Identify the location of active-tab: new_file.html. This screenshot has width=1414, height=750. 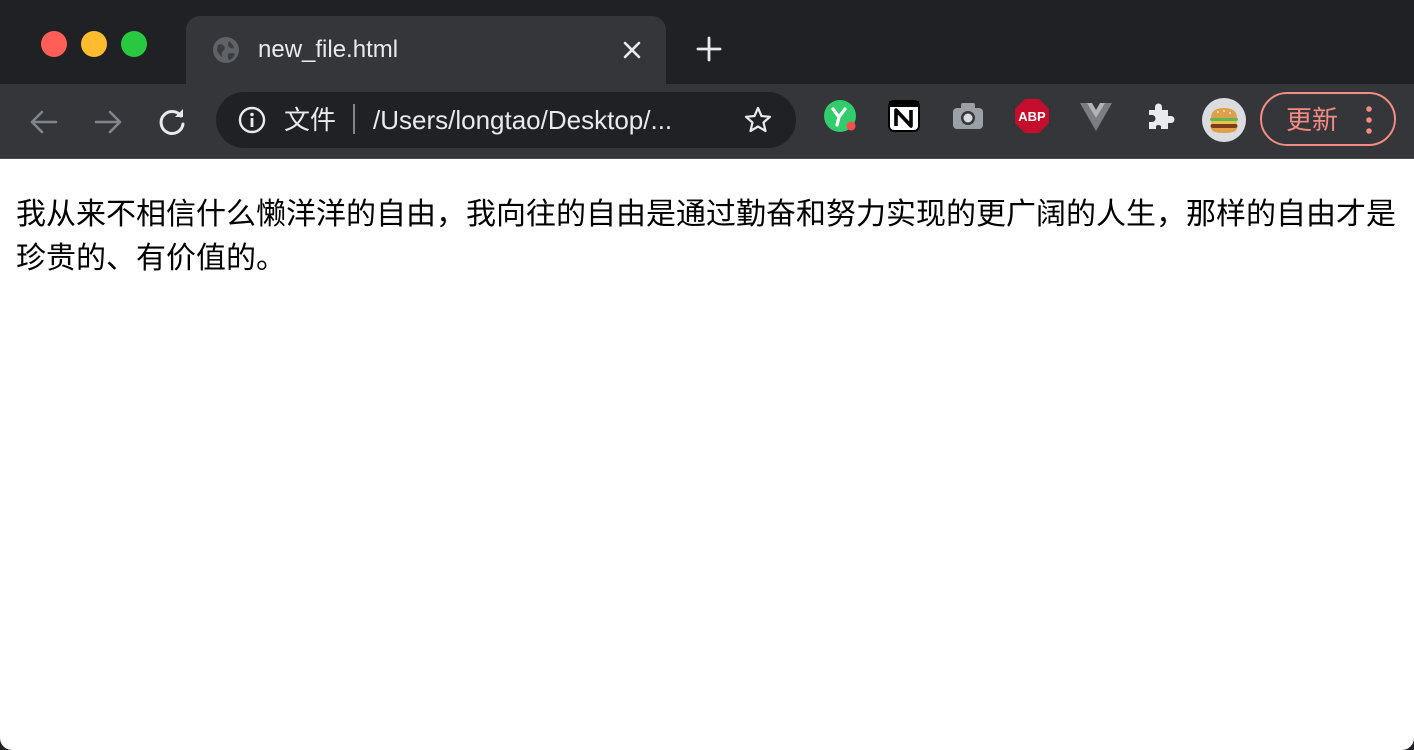
(426, 50).